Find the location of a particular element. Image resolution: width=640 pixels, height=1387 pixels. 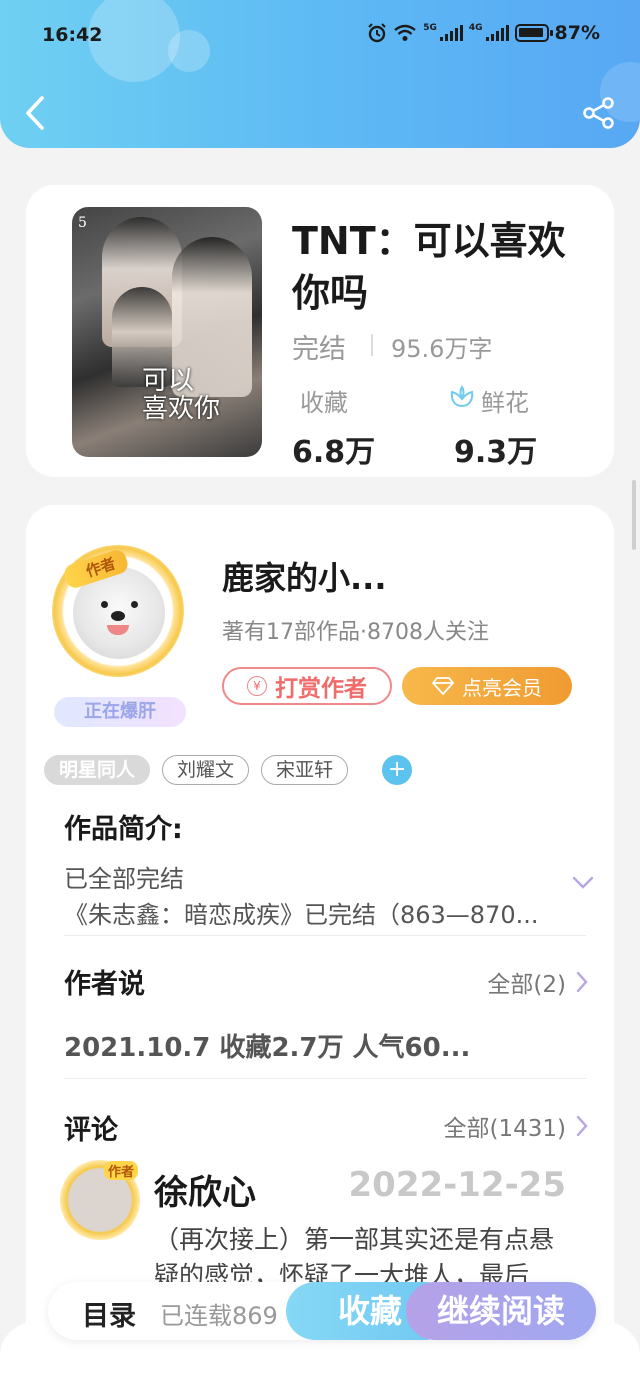

book-title: TNT：可以喜欢你吗 is located at coordinates (429, 267).